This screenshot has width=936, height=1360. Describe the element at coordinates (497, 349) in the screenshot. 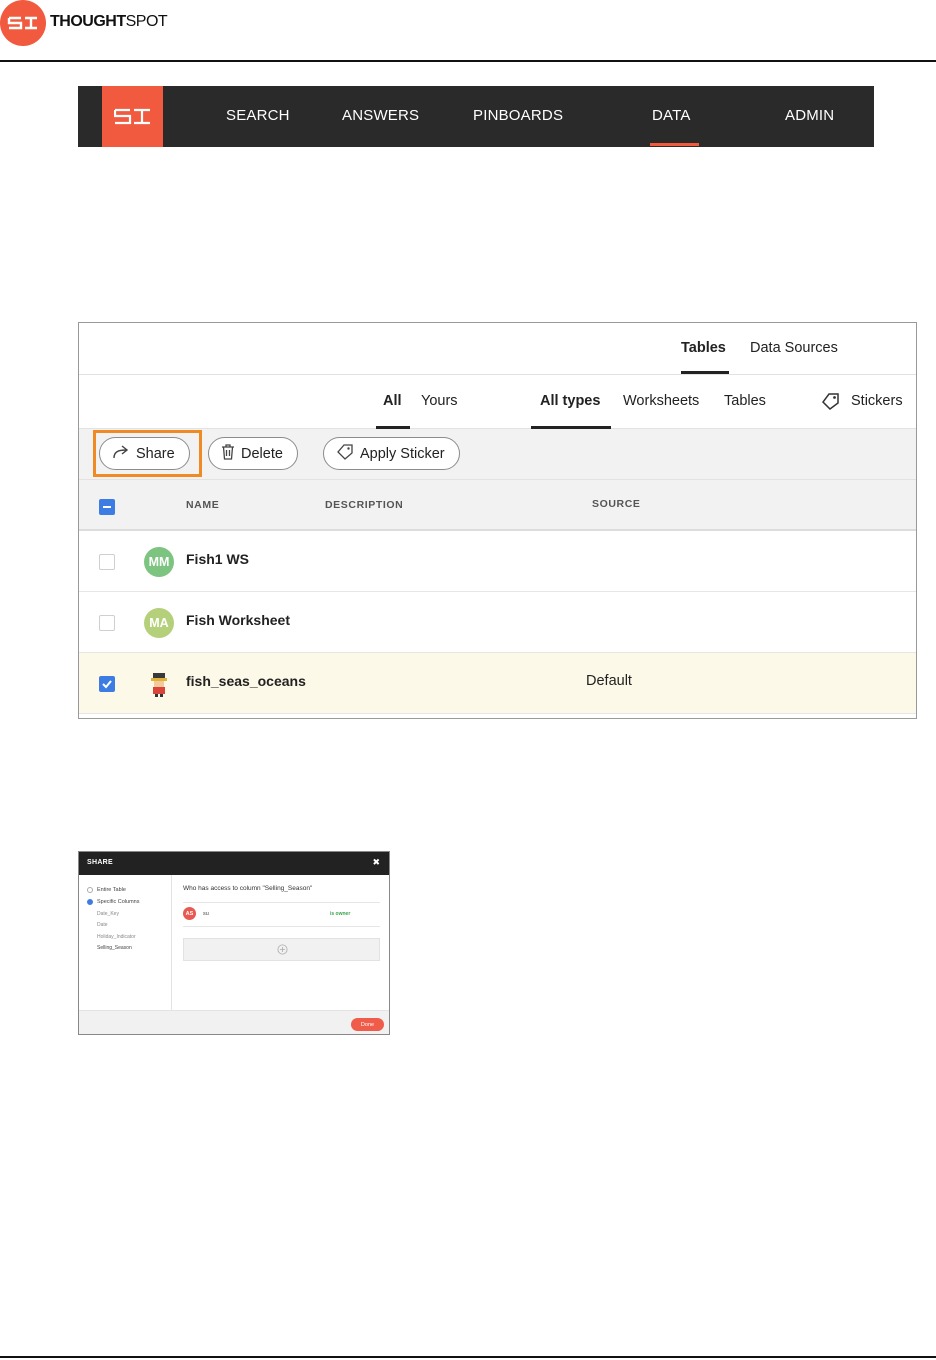

I see `category-tabs-row: Tables Data Sources` at that location.